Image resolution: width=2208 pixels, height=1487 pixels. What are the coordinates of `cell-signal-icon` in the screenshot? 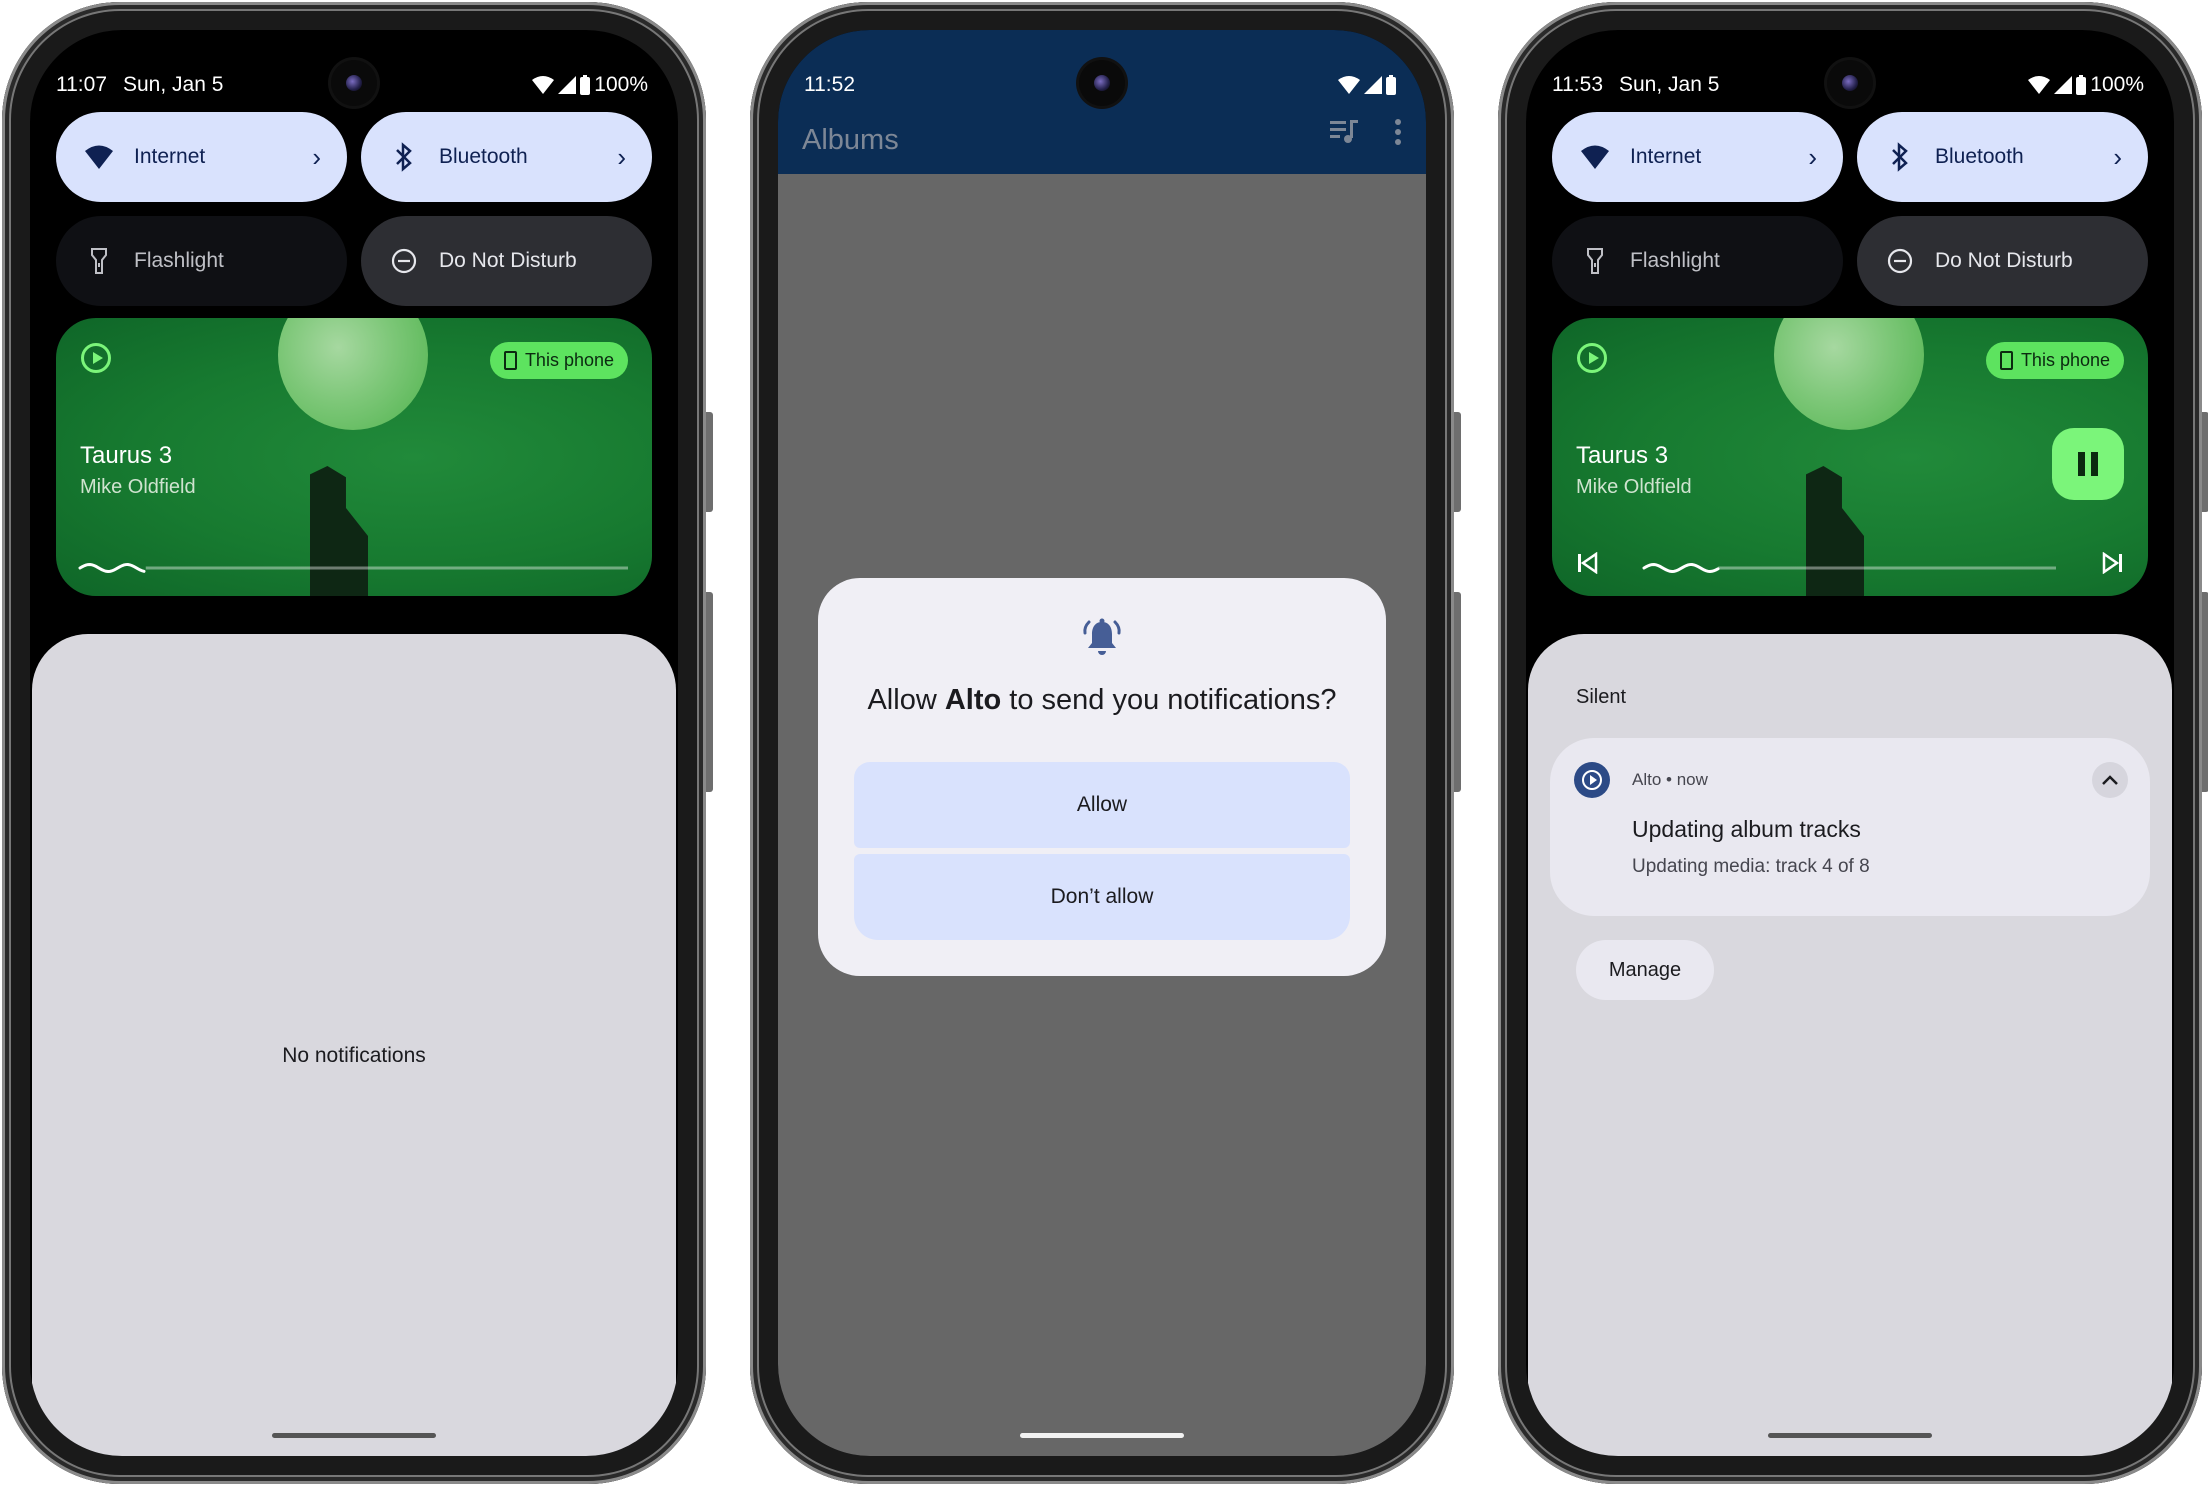 It's located at (2063, 85).